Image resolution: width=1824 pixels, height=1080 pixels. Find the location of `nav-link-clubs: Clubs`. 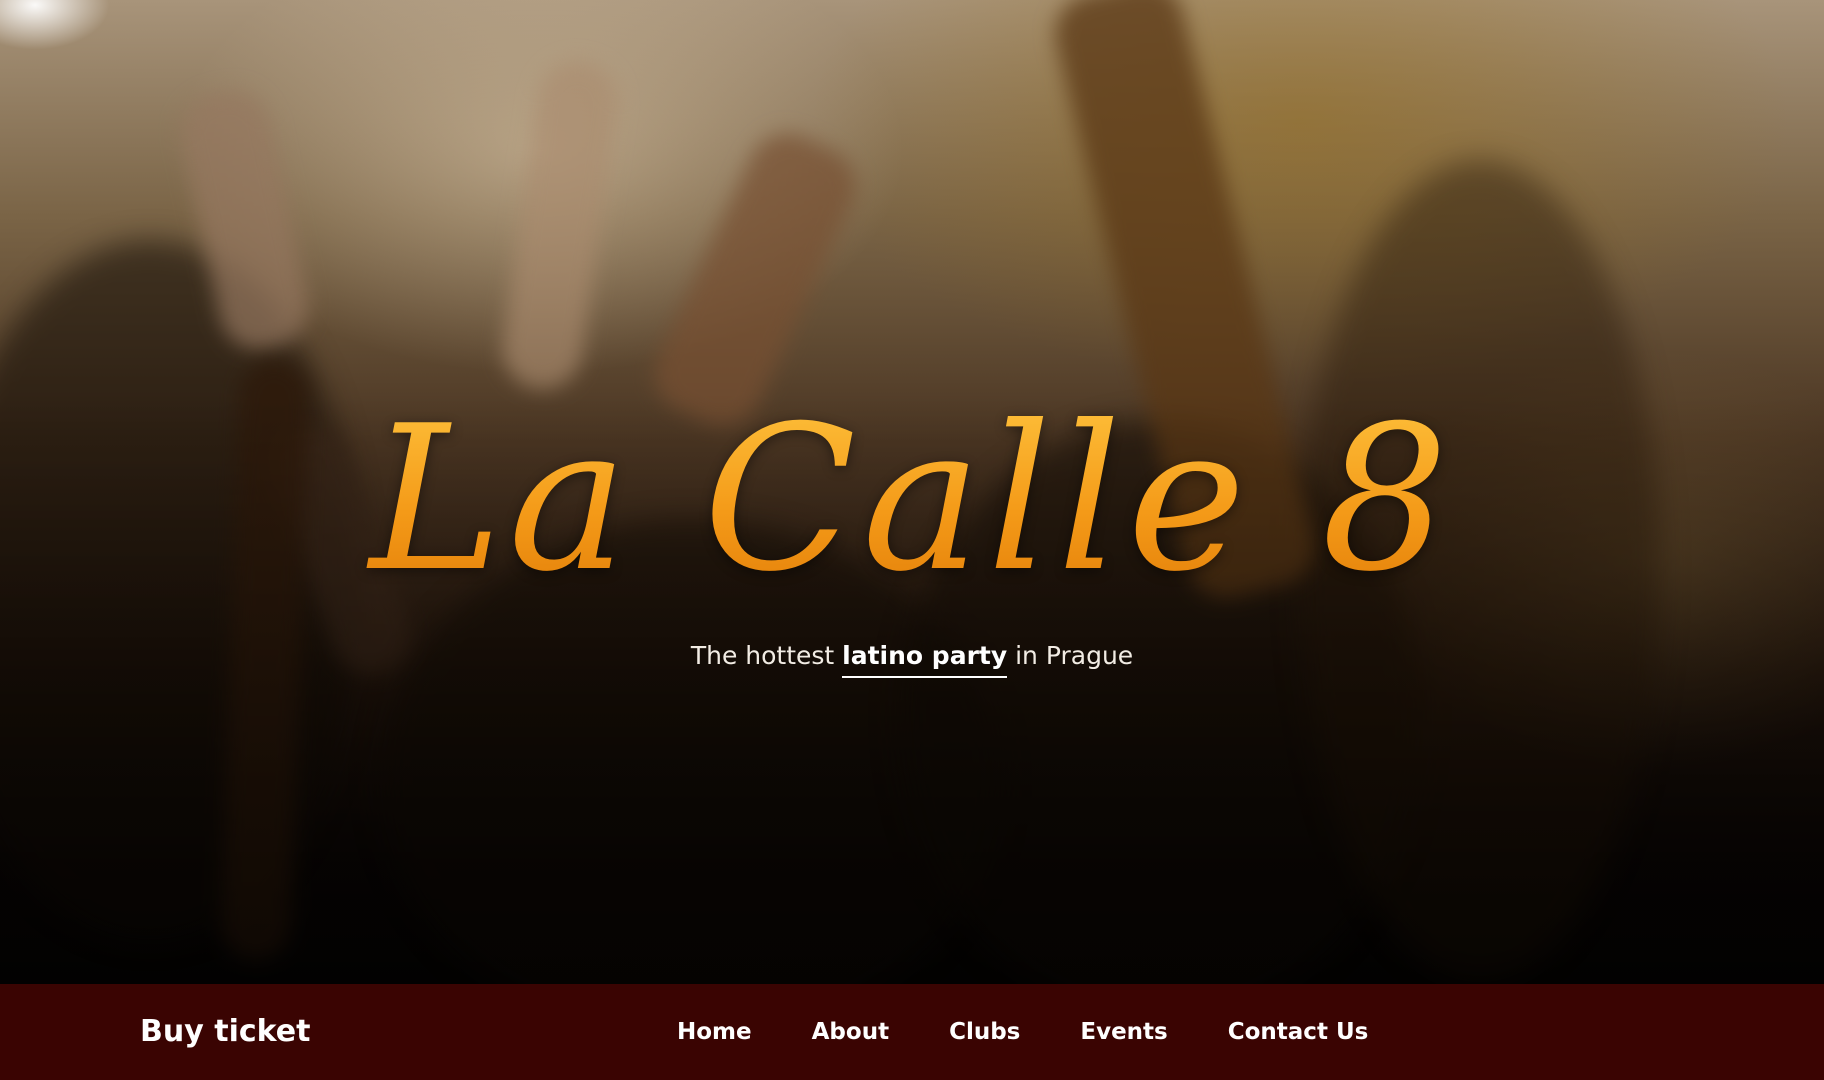

nav-link-clubs: Clubs is located at coordinates (984, 1032).